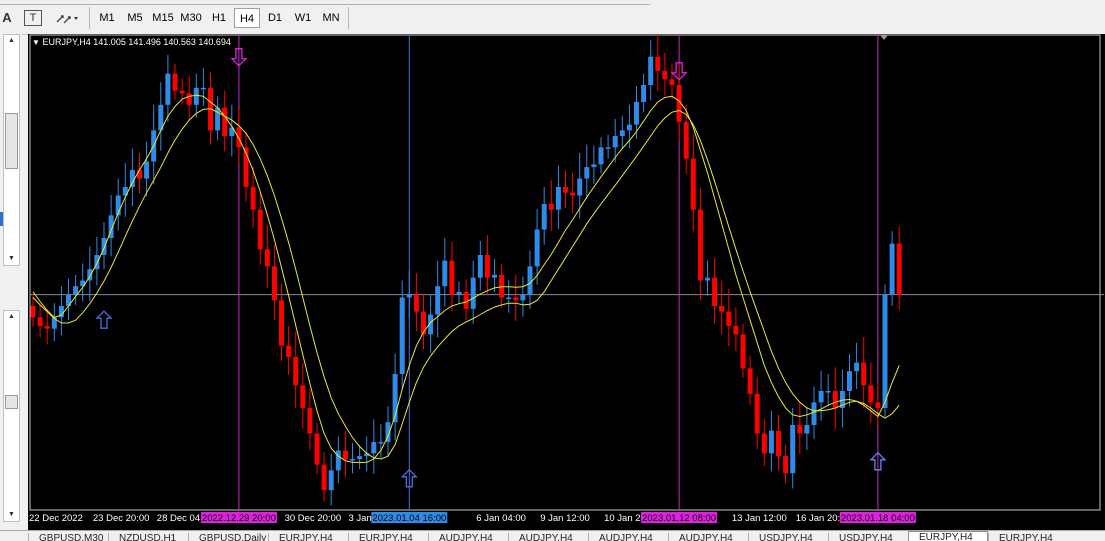 Image resolution: width=1105 pixels, height=541 pixels. What do you see at coordinates (501, 518) in the screenshot?
I see `x-axis-tick-label: 6 Jan 04:00` at bounding box center [501, 518].